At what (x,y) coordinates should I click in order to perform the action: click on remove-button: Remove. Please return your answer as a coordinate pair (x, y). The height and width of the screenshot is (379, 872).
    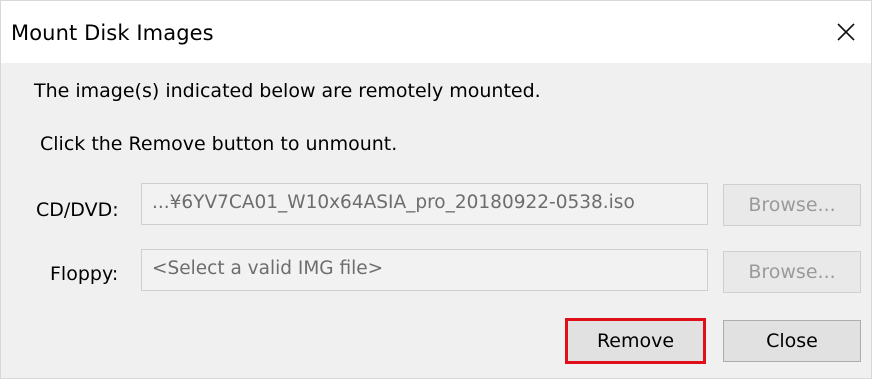
    Looking at the image, I should click on (635, 341).